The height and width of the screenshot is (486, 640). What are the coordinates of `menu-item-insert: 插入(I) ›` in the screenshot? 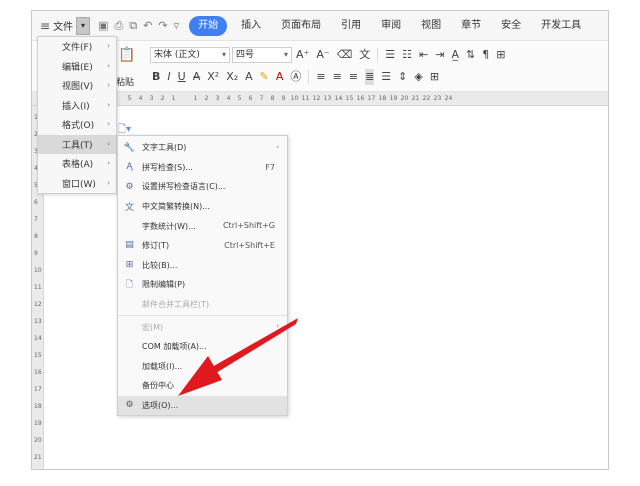 It's located at (77, 106).